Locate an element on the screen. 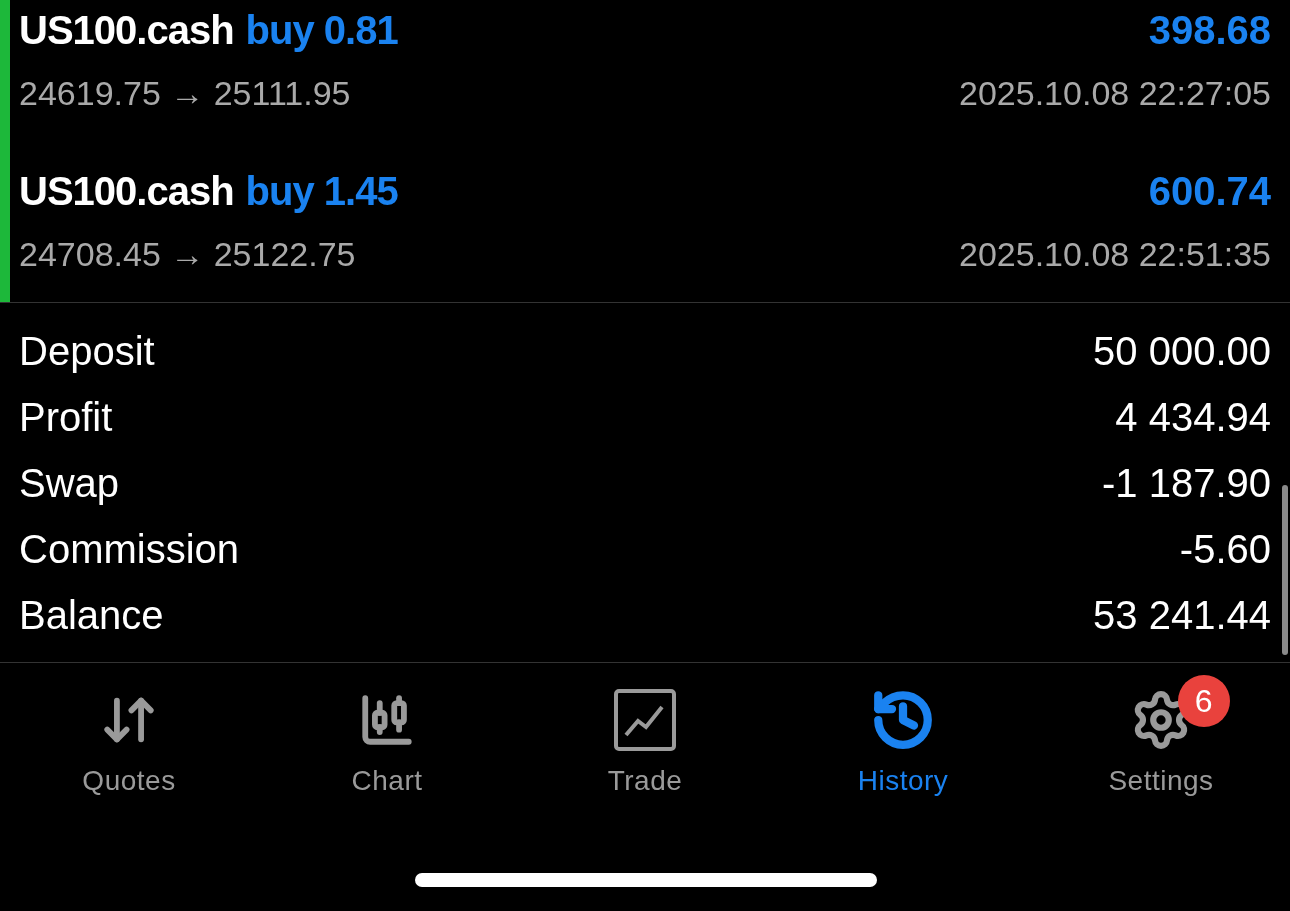  deal-time: 2025.10.08 22:27:05 is located at coordinates (1115, 93).